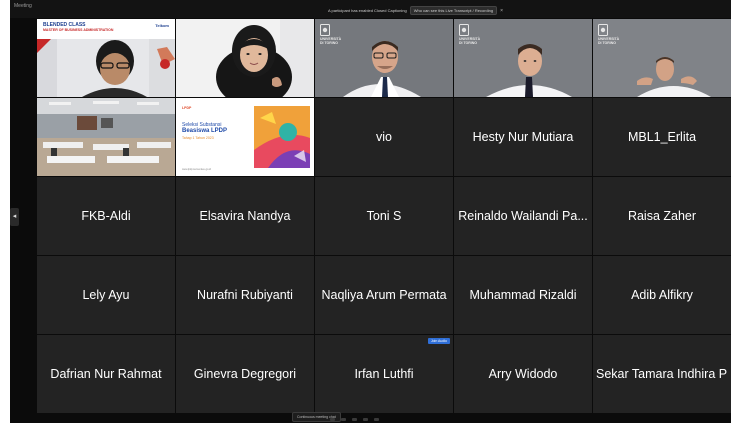 The height and width of the screenshot is (423, 731). What do you see at coordinates (205, 131) in the screenshot?
I see `lpdp-title-line2: Beasiswa LPDP` at bounding box center [205, 131].